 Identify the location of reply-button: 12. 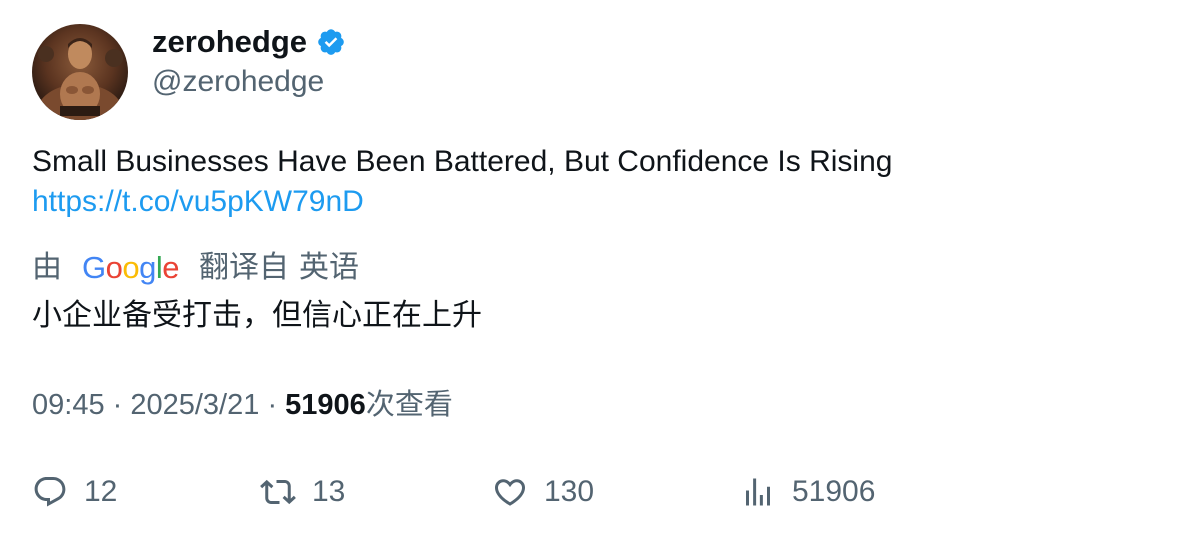
(74, 492).